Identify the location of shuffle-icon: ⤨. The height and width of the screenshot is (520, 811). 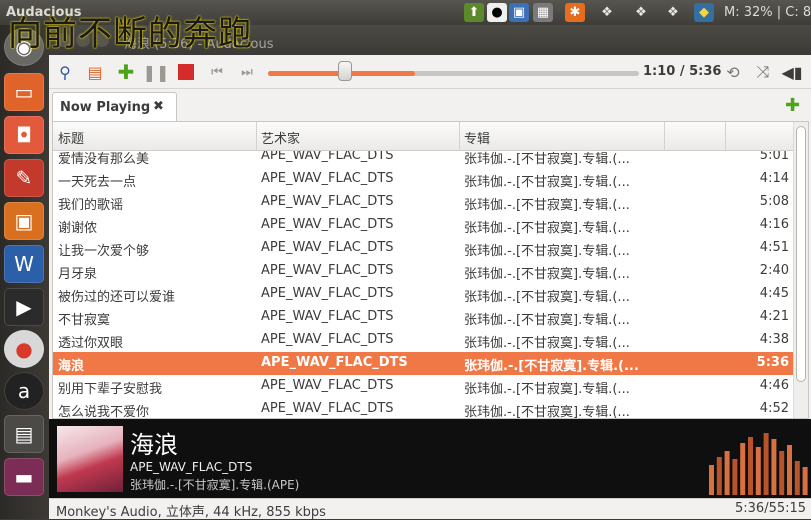
(763, 72).